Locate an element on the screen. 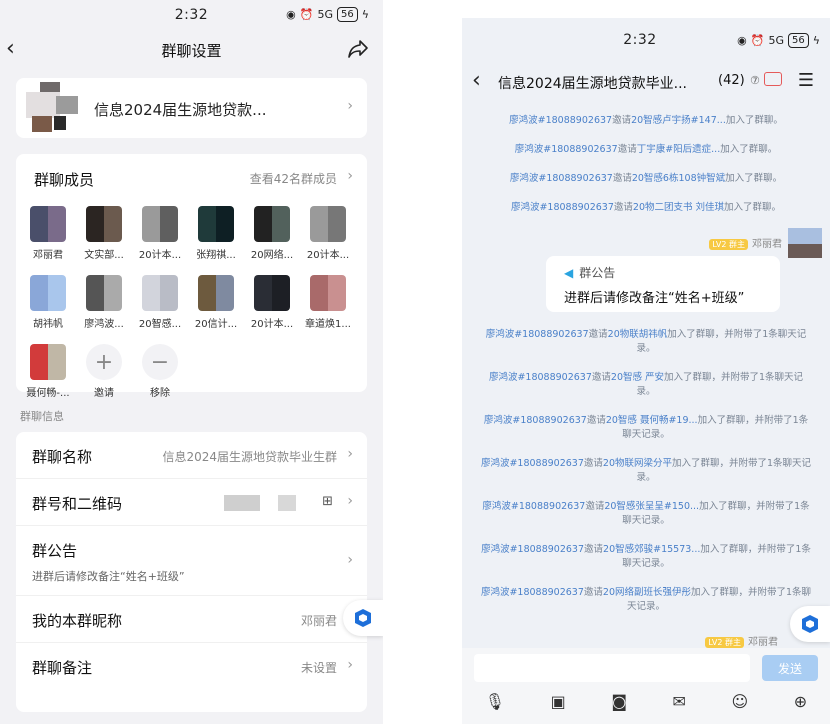 This screenshot has height=724, width=830. message-input is located at coordinates (612, 668).